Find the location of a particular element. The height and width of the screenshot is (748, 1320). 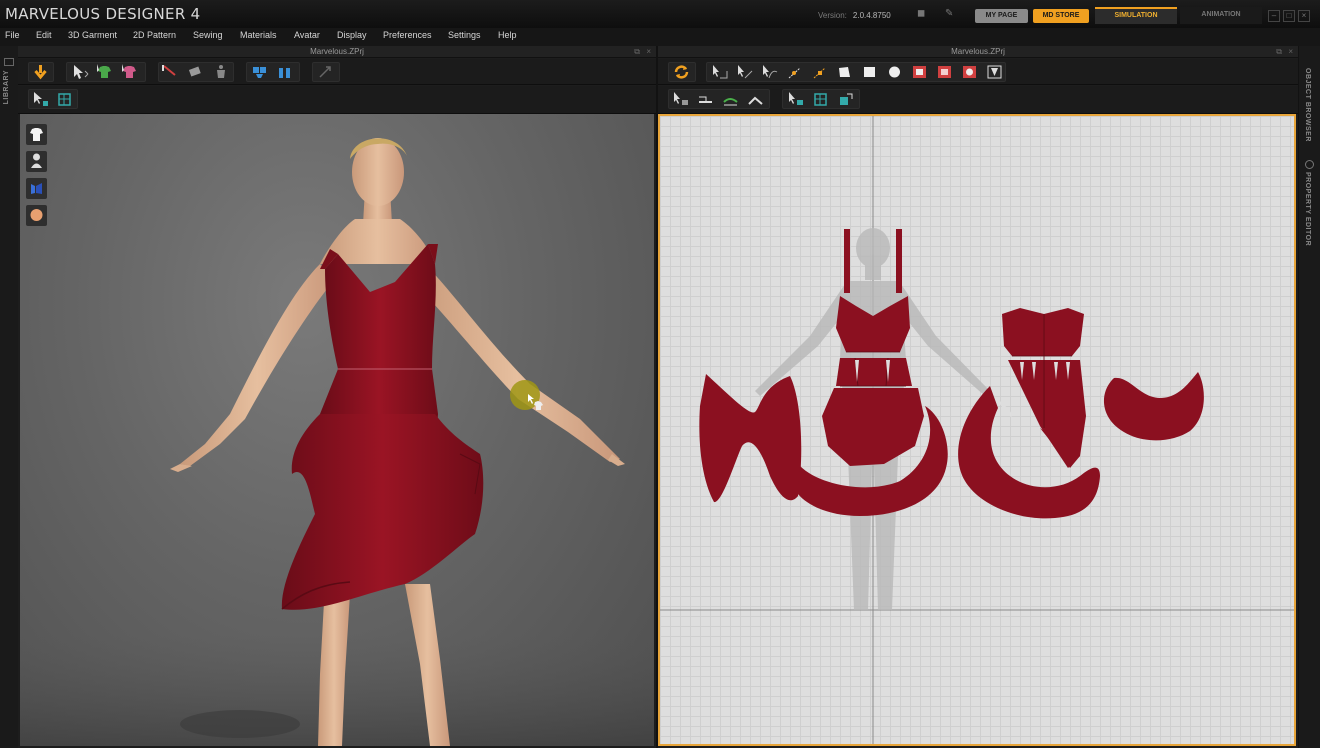

segment-sewing-icon is located at coordinates (705, 99).